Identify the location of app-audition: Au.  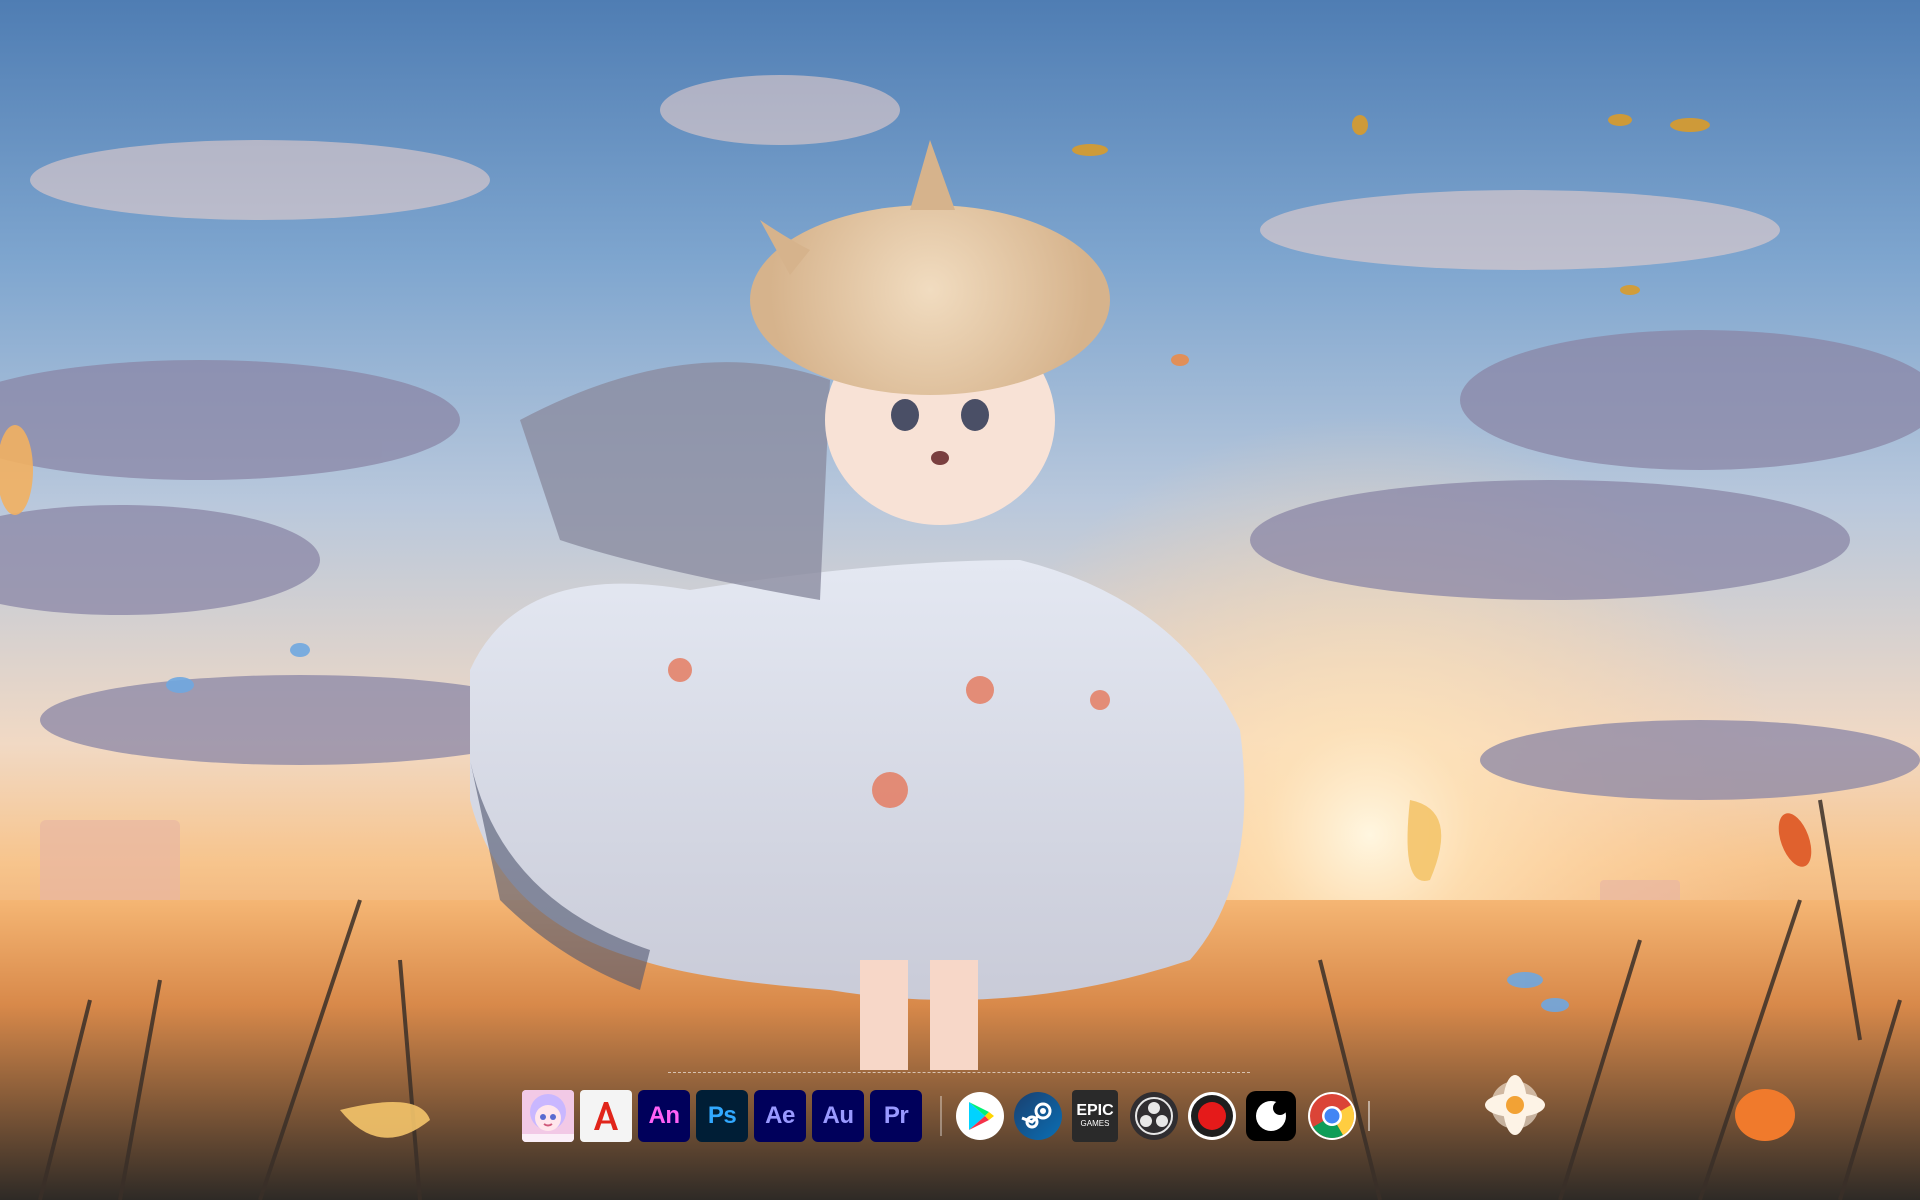
(838, 1116).